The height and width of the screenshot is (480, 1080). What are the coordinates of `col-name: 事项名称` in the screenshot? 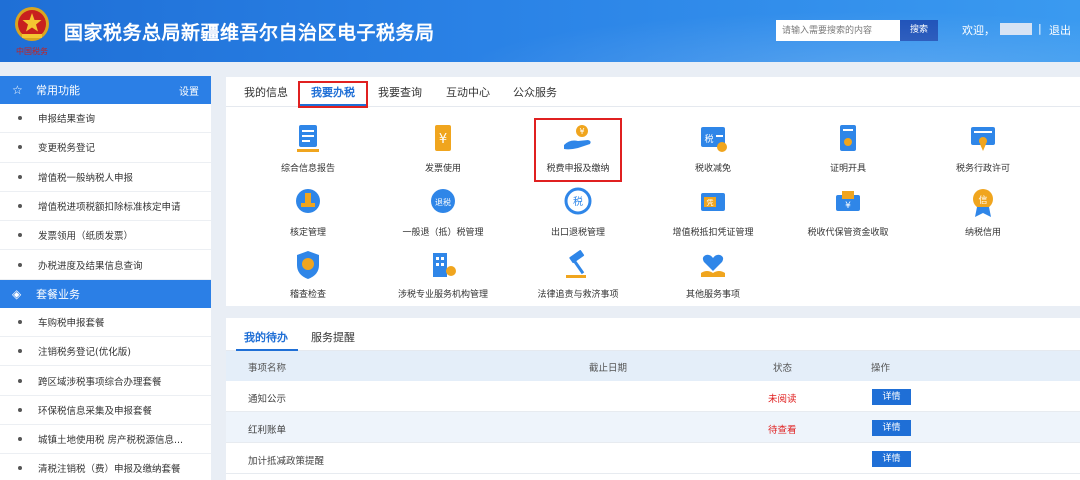 It's located at (267, 368).